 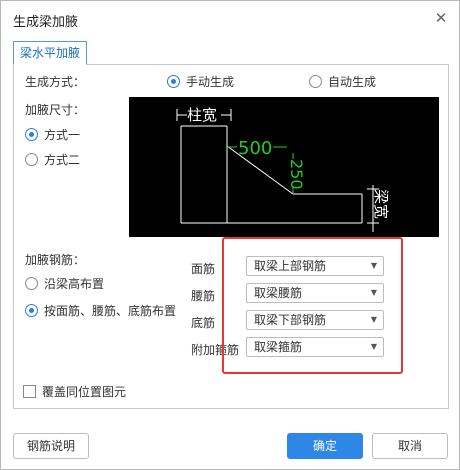 I want to click on rebar-help-button: 钢筋说明, so click(x=51, y=446).